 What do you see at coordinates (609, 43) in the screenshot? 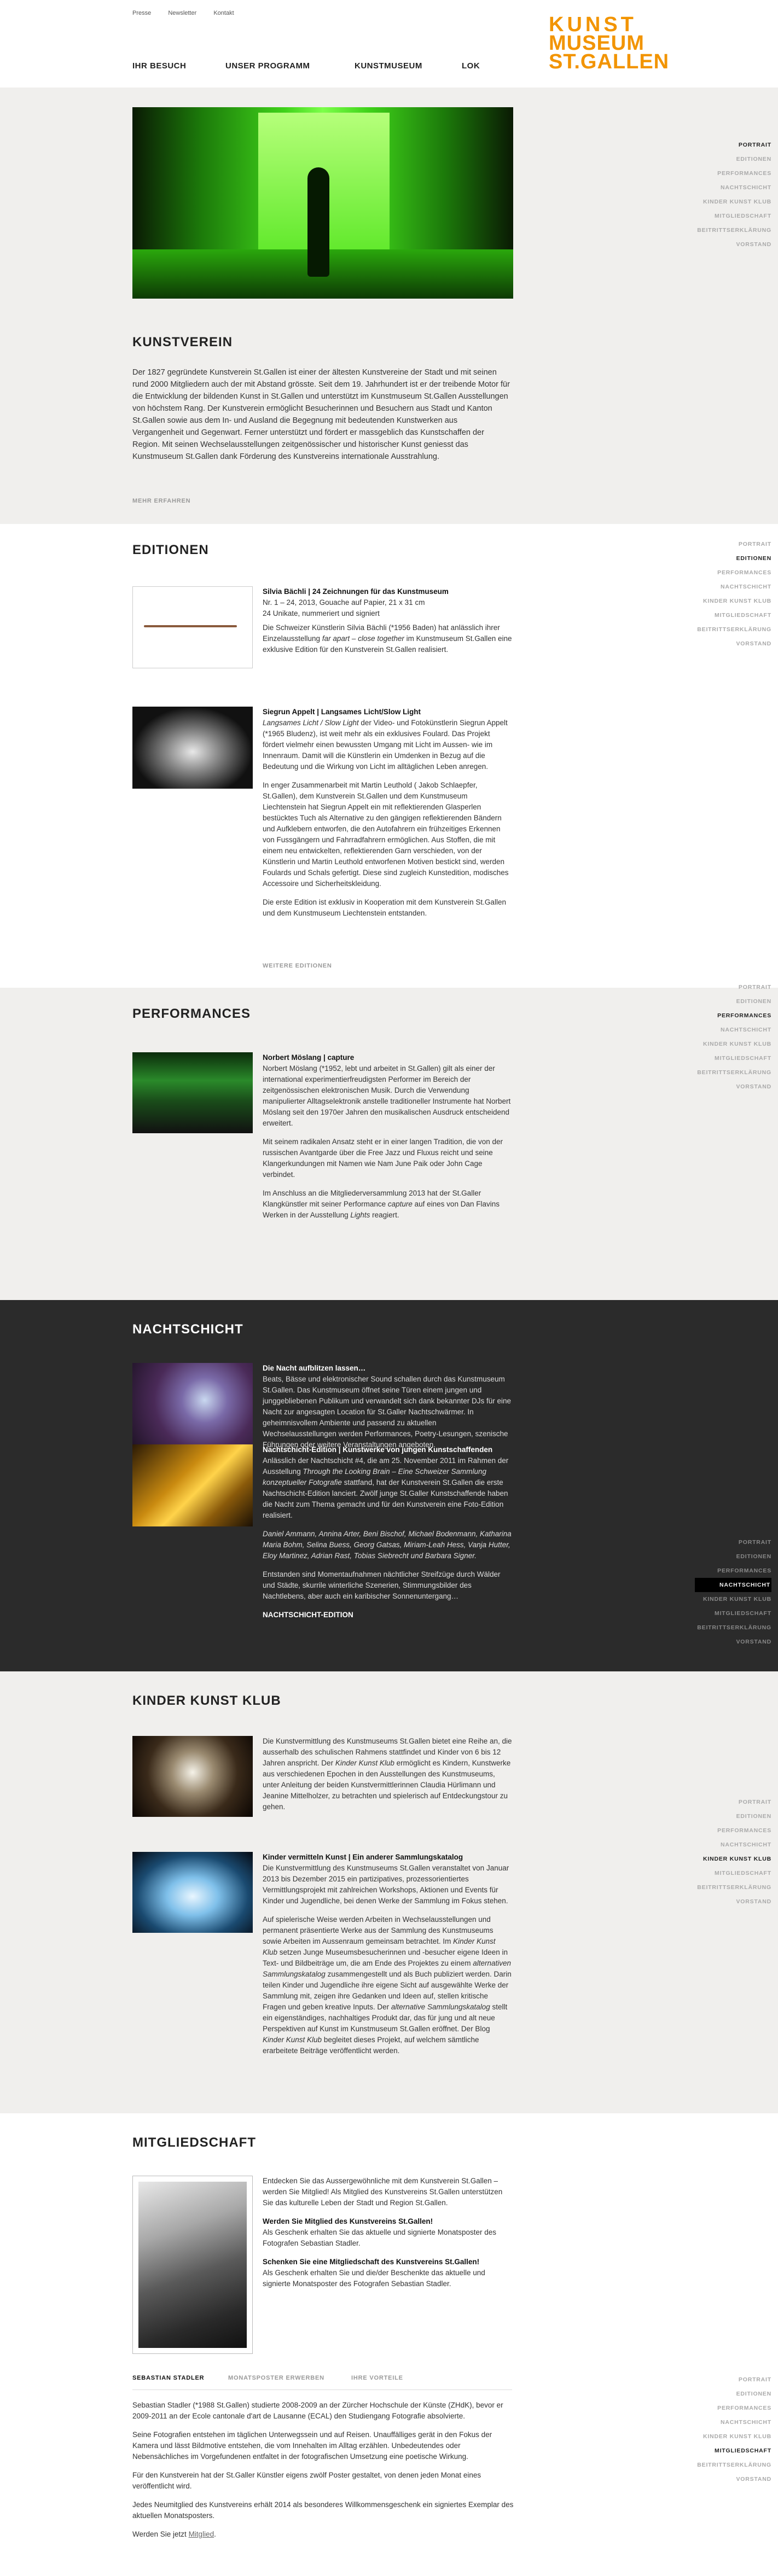
I see `logo: KUNST MUSEUM ST.GALLEN` at bounding box center [609, 43].